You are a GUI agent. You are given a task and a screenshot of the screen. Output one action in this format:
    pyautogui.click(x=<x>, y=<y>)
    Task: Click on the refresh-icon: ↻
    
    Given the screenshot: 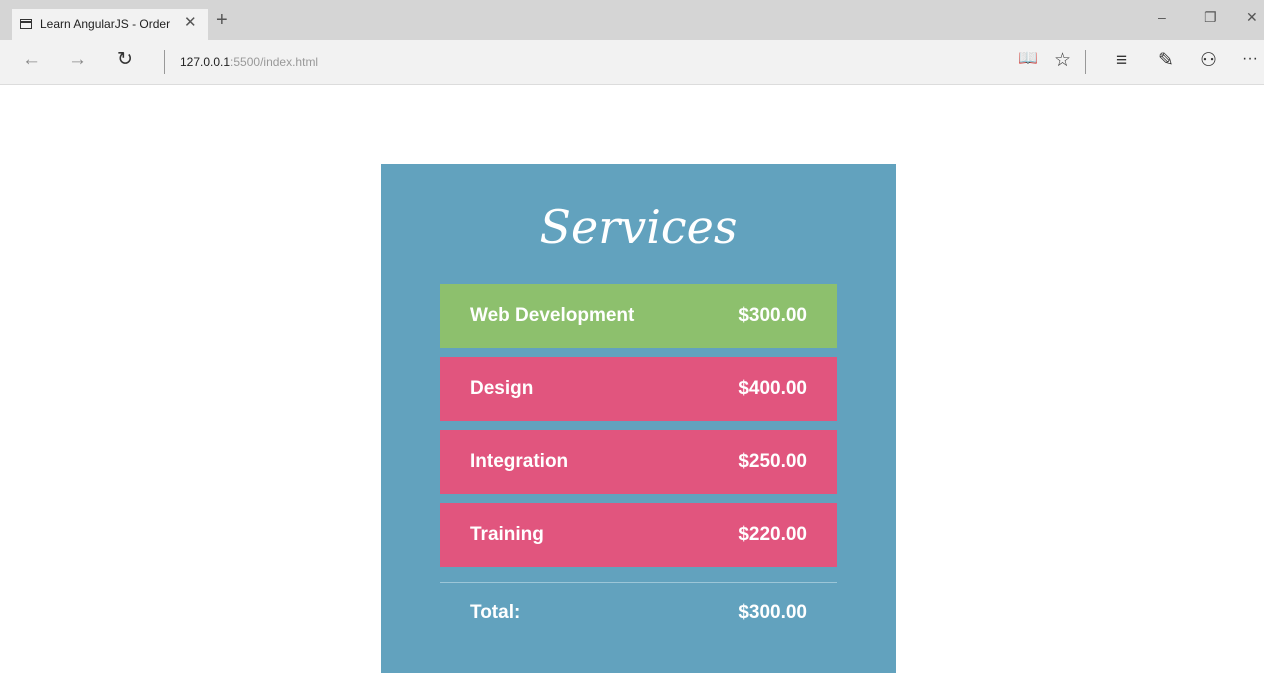 What is the action you would take?
    pyautogui.click(x=125, y=59)
    